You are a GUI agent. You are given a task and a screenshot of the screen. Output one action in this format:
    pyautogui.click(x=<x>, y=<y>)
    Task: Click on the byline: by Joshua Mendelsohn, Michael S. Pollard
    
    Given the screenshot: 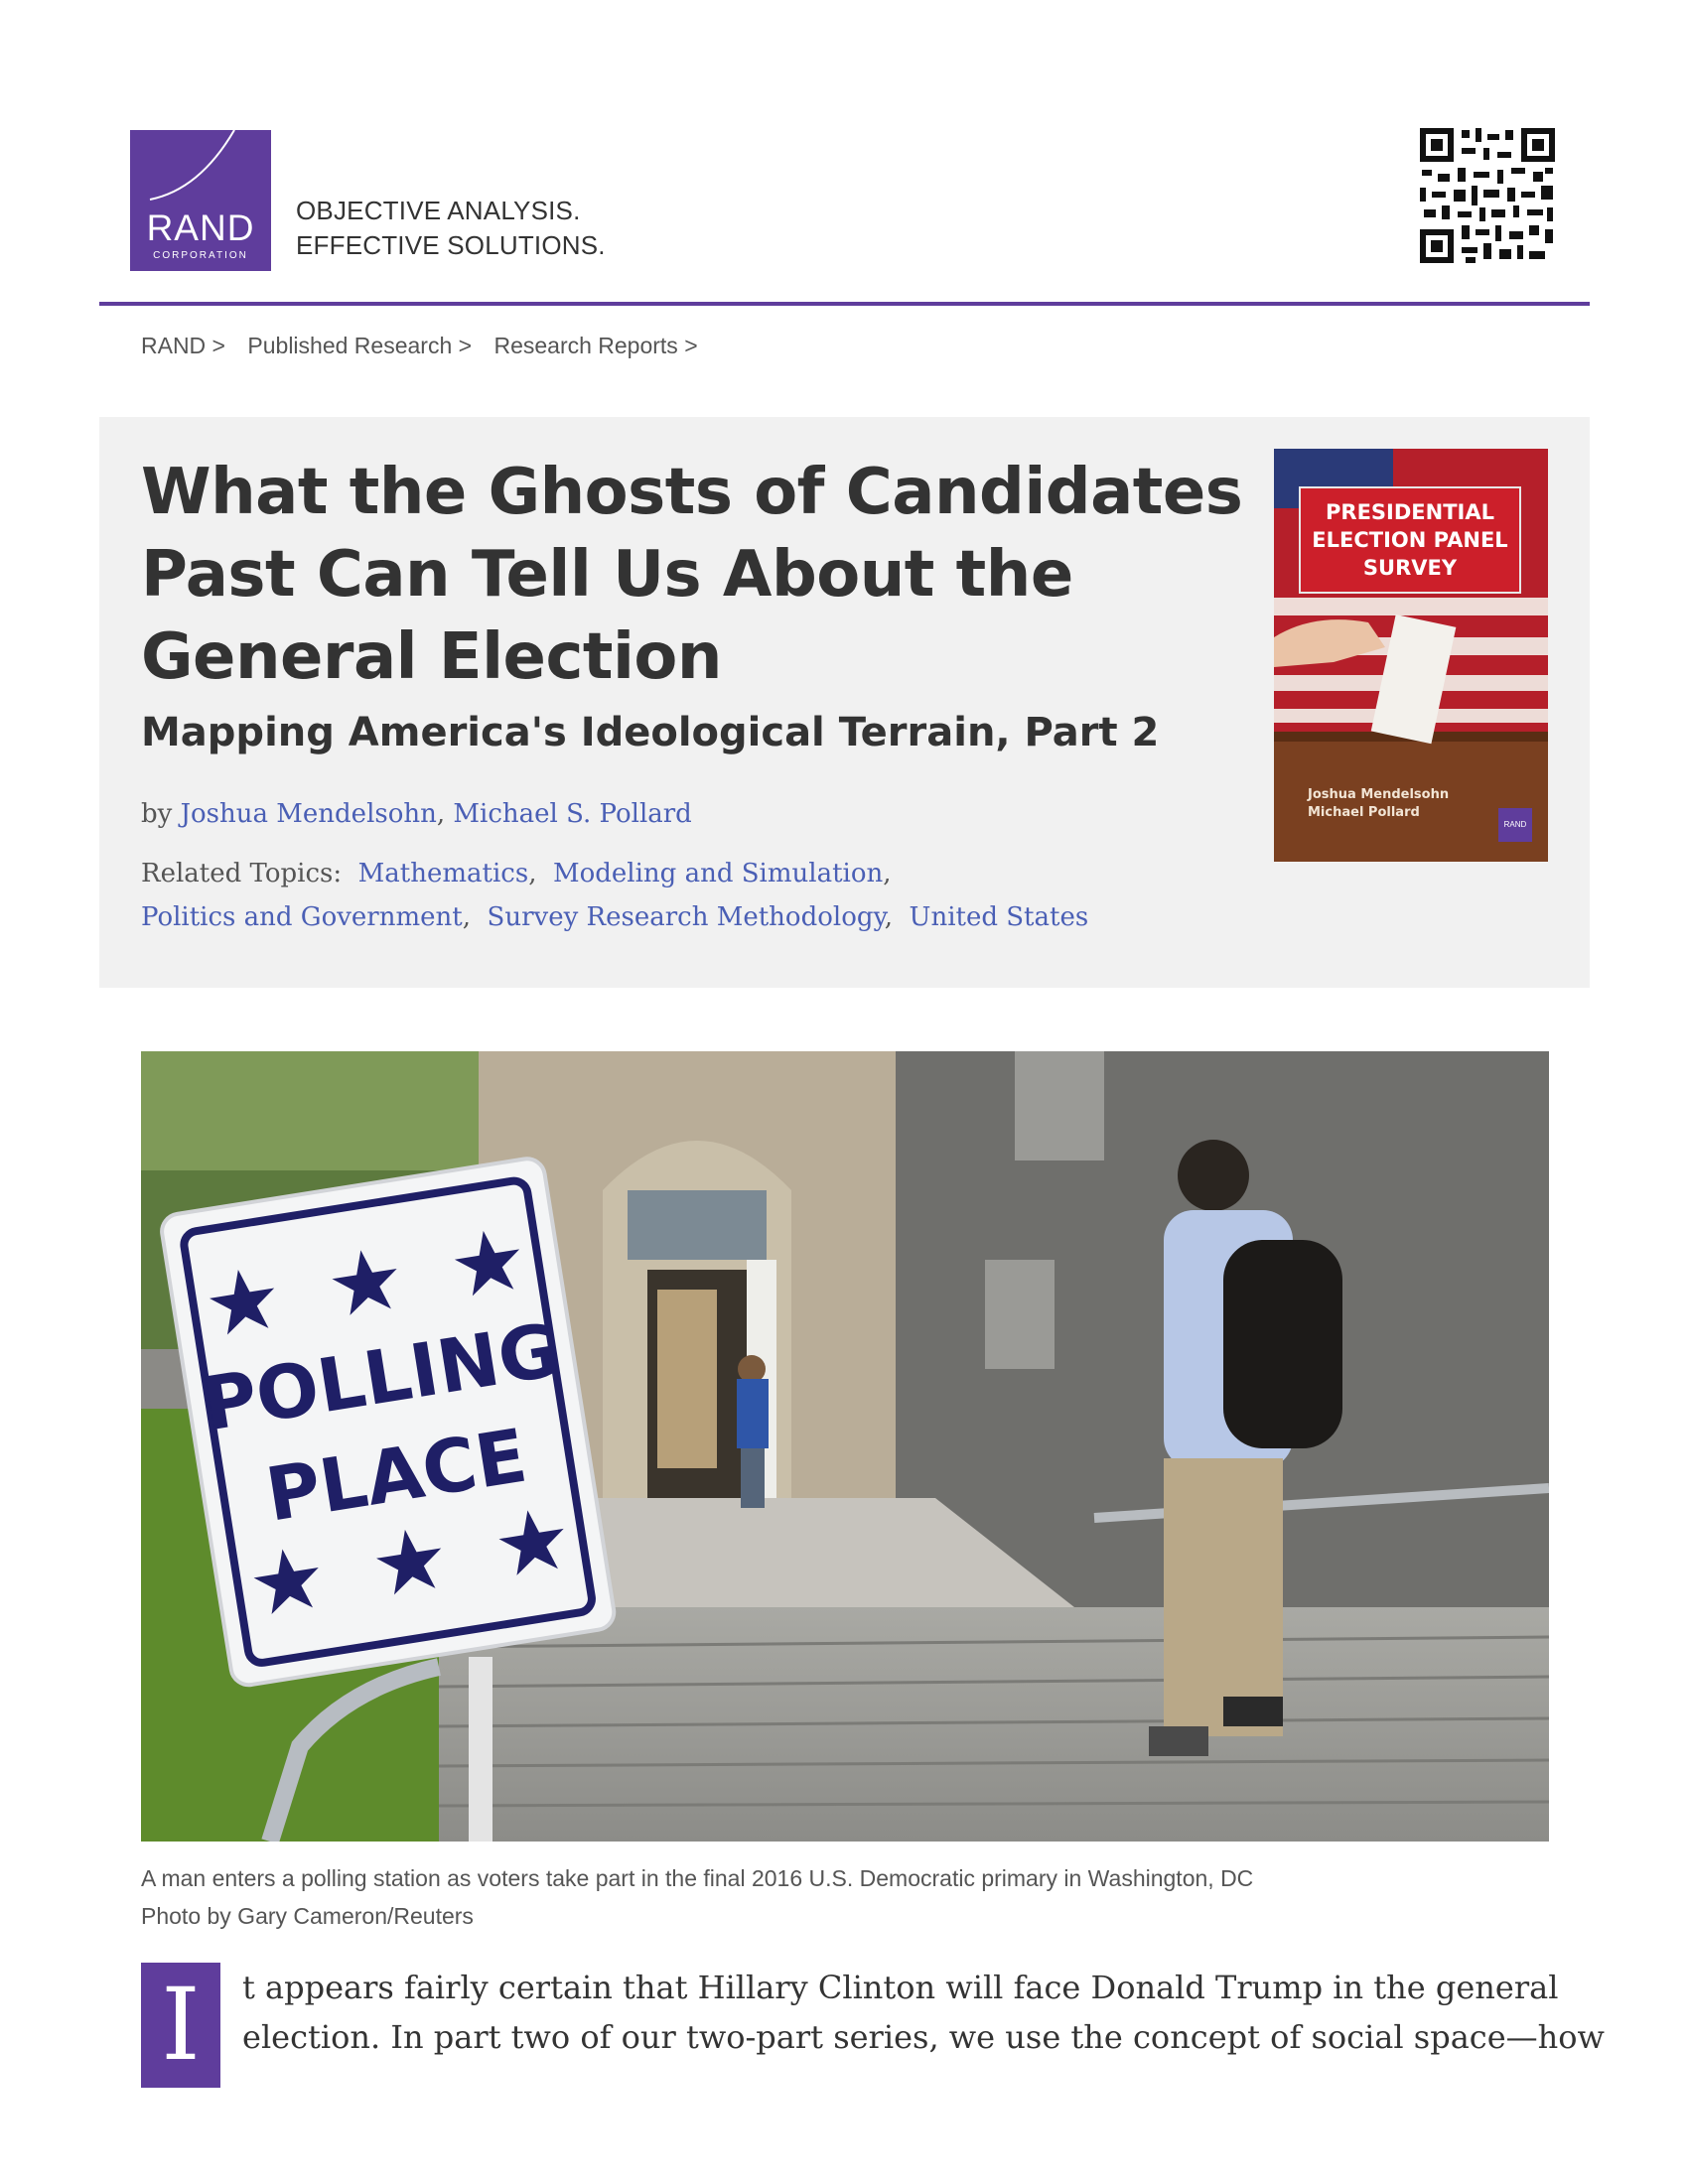 What is the action you would take?
    pyautogui.click(x=416, y=814)
    